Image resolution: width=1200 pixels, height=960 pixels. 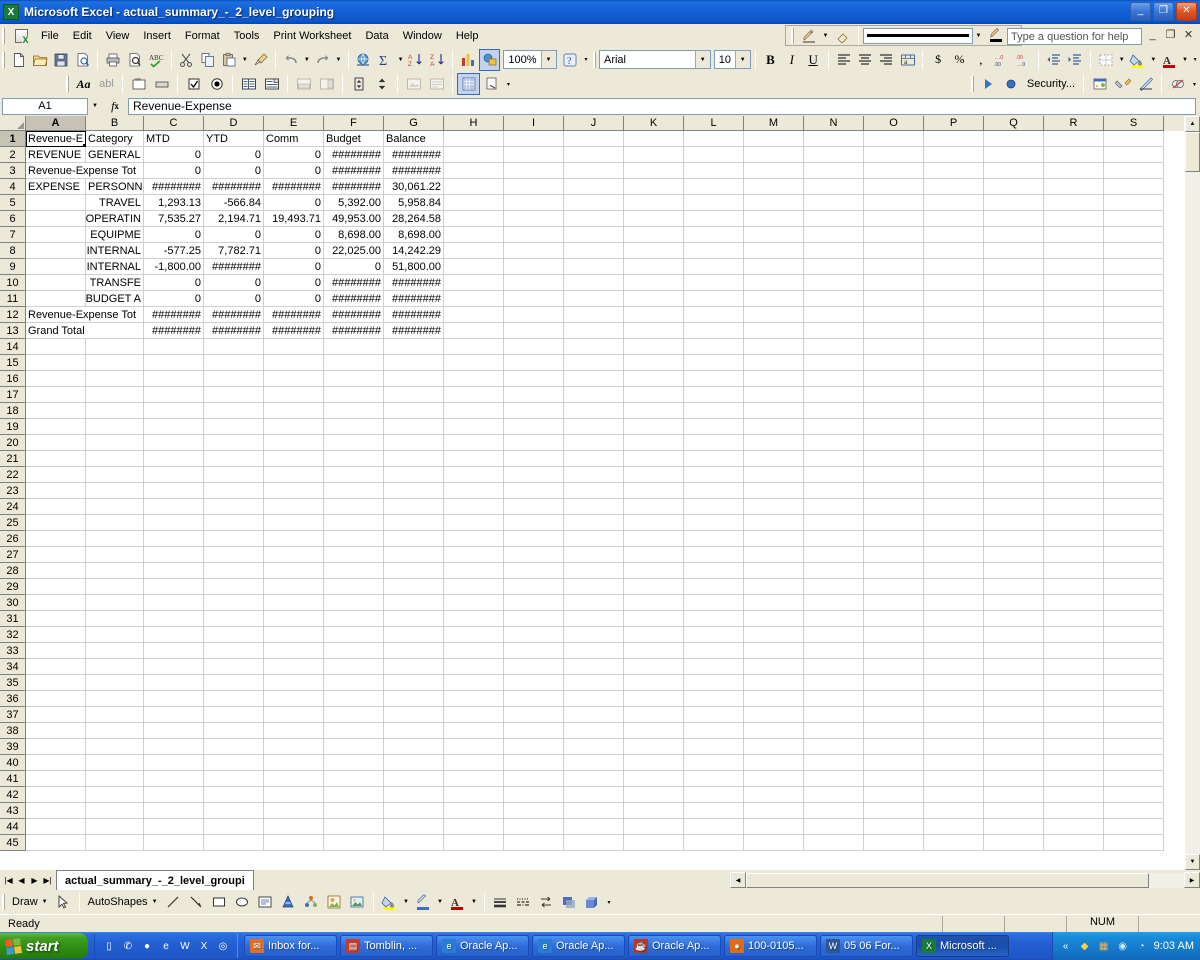 I want to click on cell-B28, so click(x=115, y=571).